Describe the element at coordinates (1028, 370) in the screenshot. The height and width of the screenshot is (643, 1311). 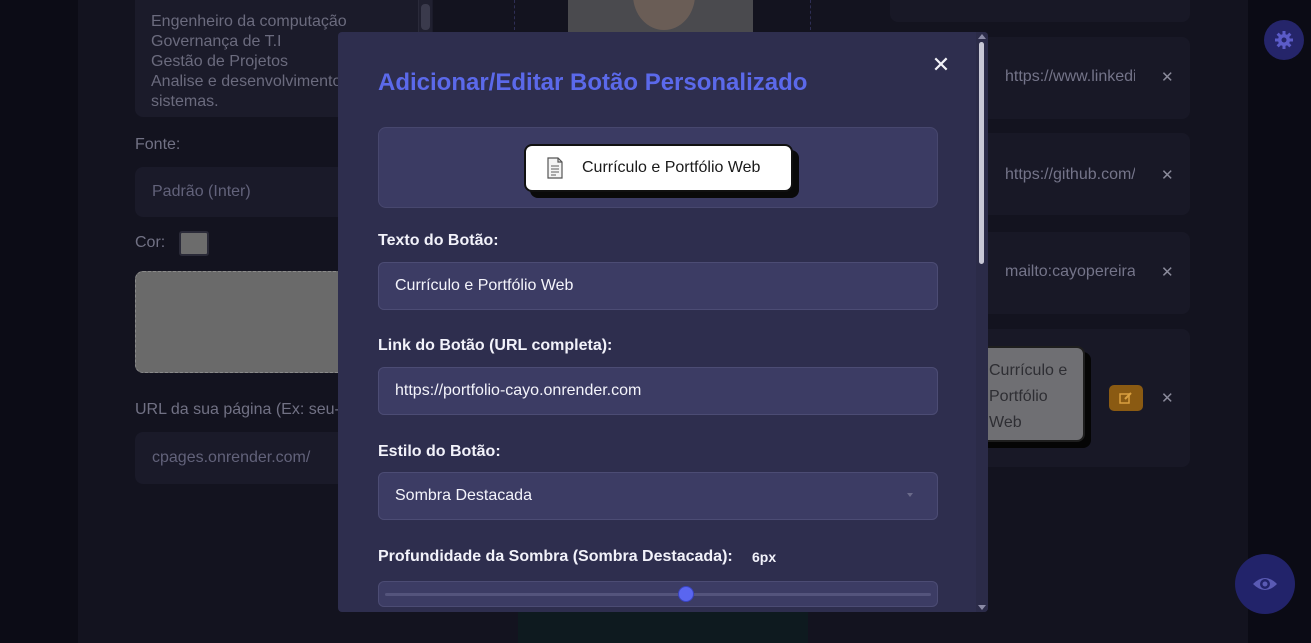
I see `custom-button-line: Currículo e` at that location.